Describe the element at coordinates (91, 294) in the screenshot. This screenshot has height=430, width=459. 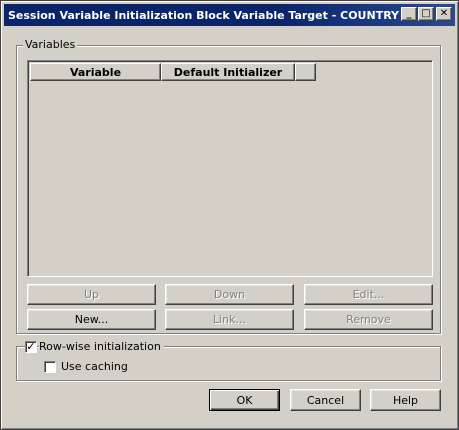
I see `up-button: Up` at that location.